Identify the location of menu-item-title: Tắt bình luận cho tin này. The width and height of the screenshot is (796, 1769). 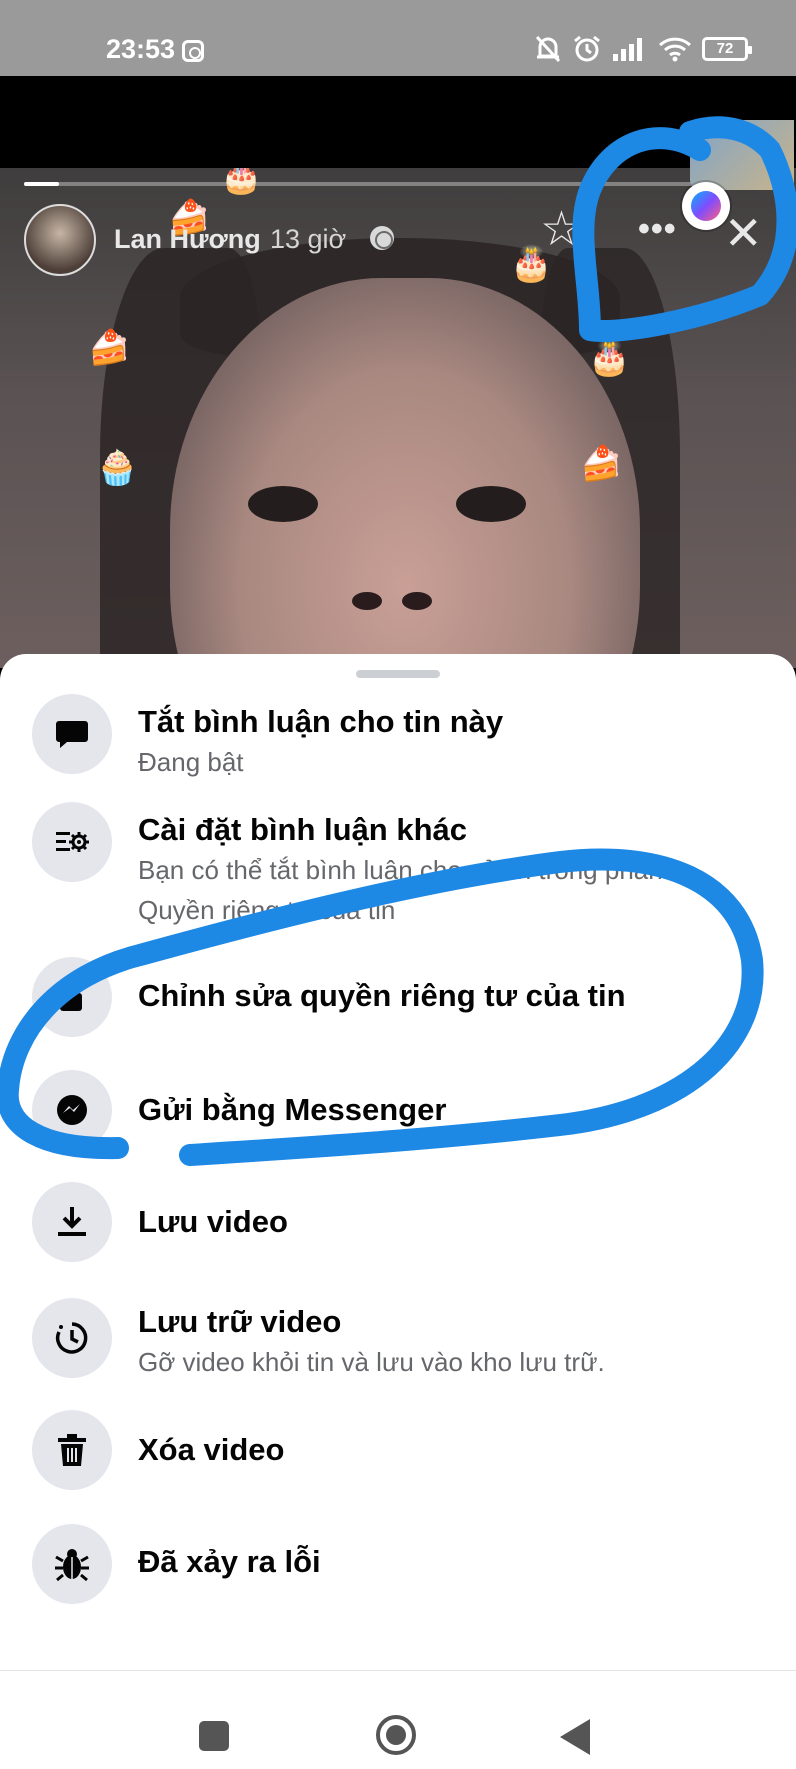
(321, 721).